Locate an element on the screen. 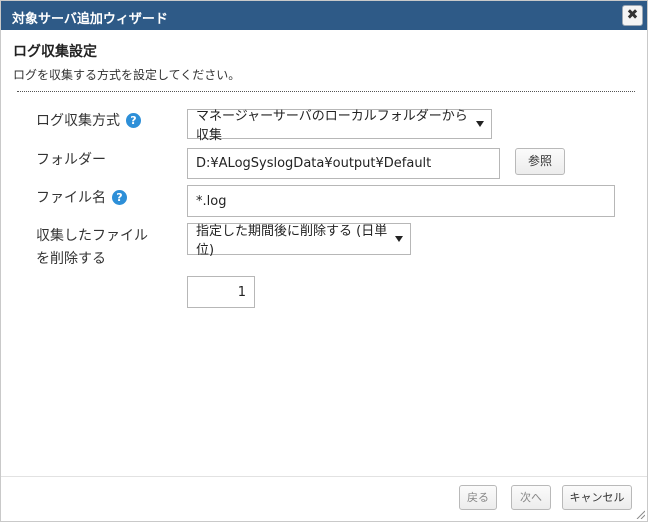 This screenshot has width=648, height=522. delete-policy-value: 指定した期間後に削除する (日単位) is located at coordinates (292, 241).